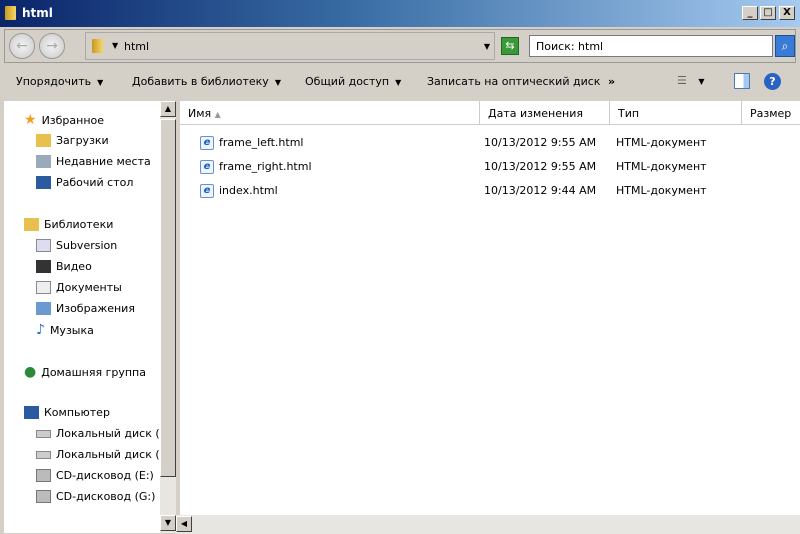 This screenshot has height=534, width=800. What do you see at coordinates (261, 142) in the screenshot?
I see `file-name: frame_left.html` at bounding box center [261, 142].